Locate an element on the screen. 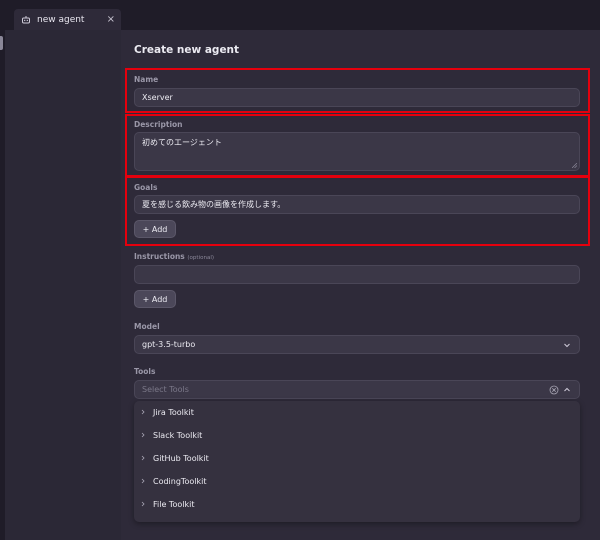  chevron-down-icon is located at coordinates (567, 345).